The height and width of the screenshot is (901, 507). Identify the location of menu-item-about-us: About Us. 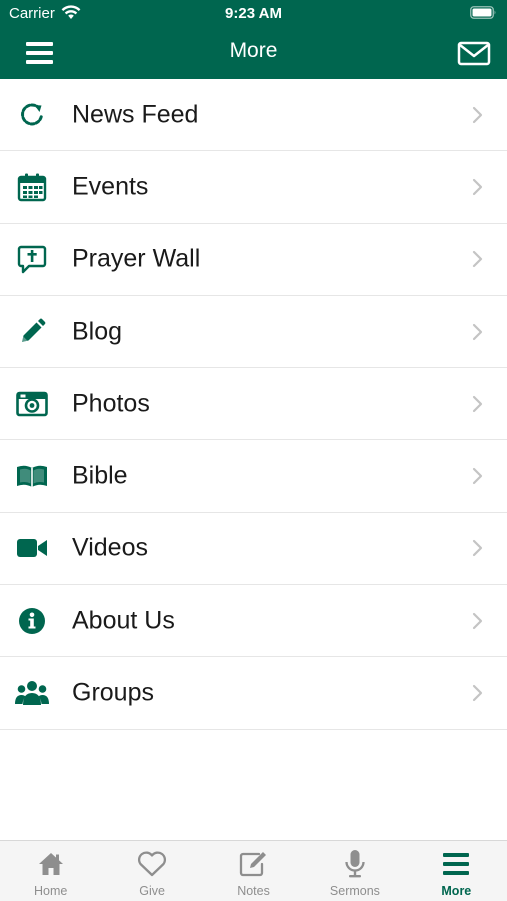
(253, 621).